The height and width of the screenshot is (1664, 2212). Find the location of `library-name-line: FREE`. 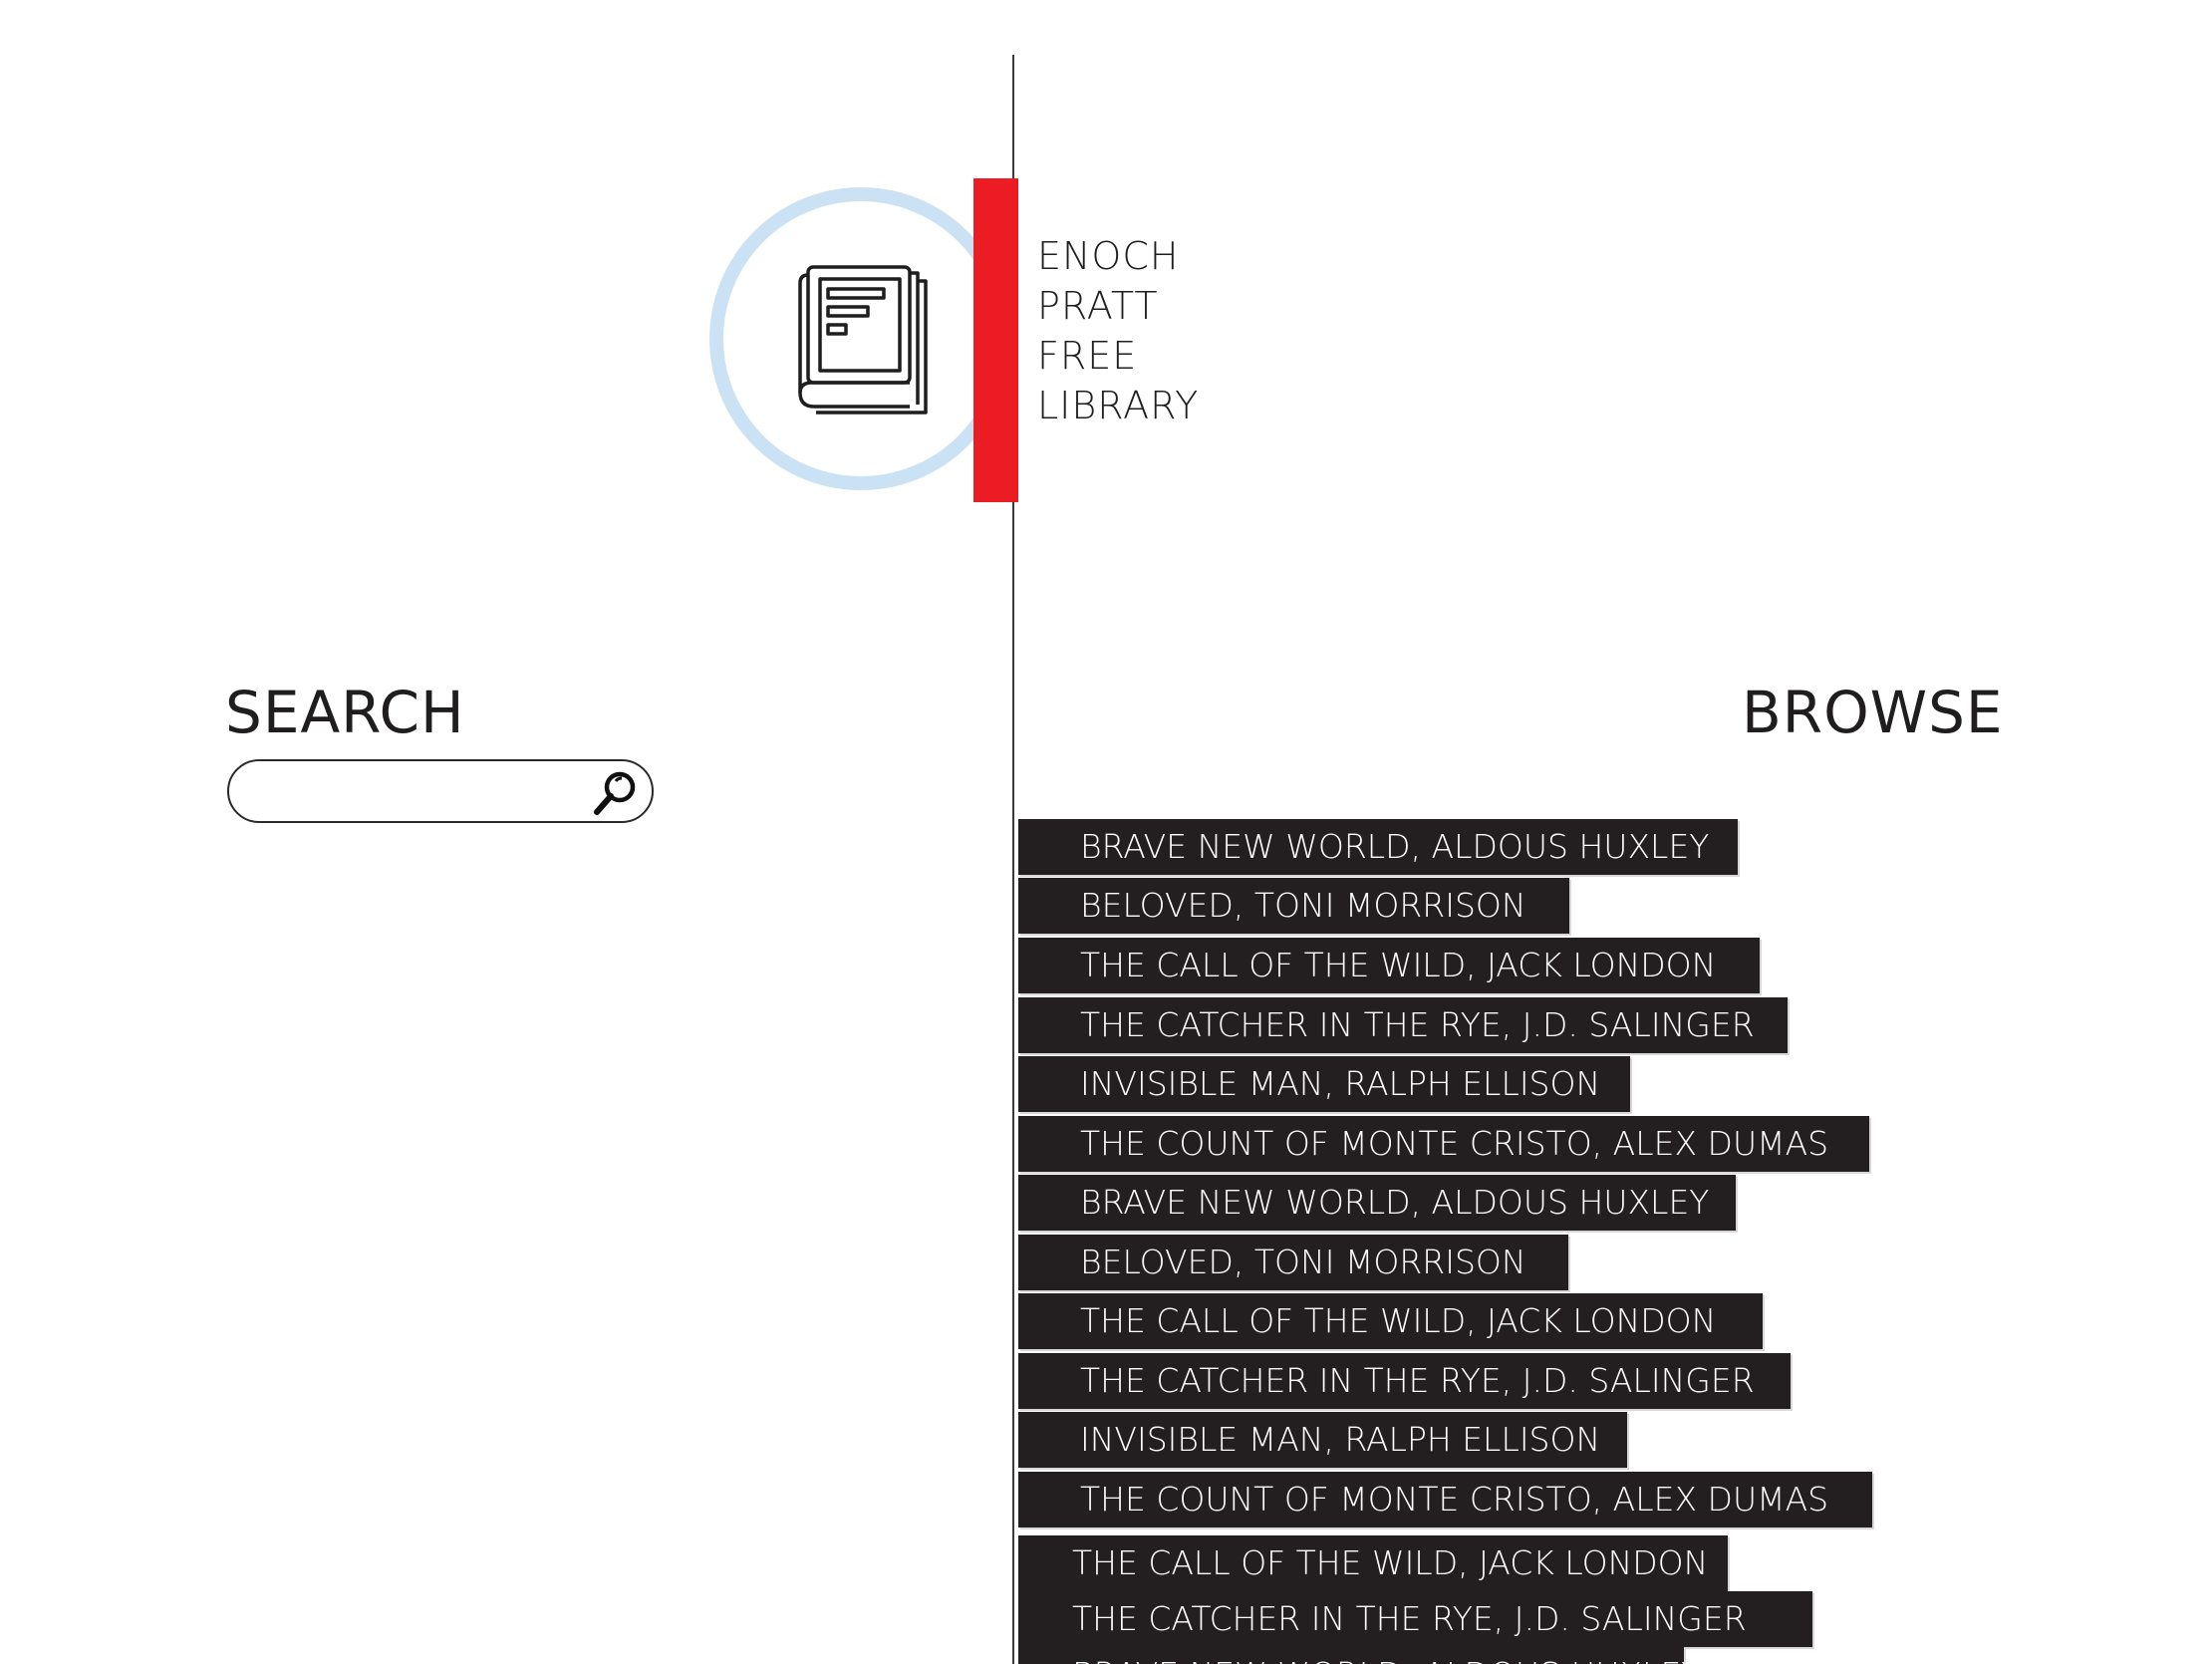

library-name-line: FREE is located at coordinates (1088, 356).